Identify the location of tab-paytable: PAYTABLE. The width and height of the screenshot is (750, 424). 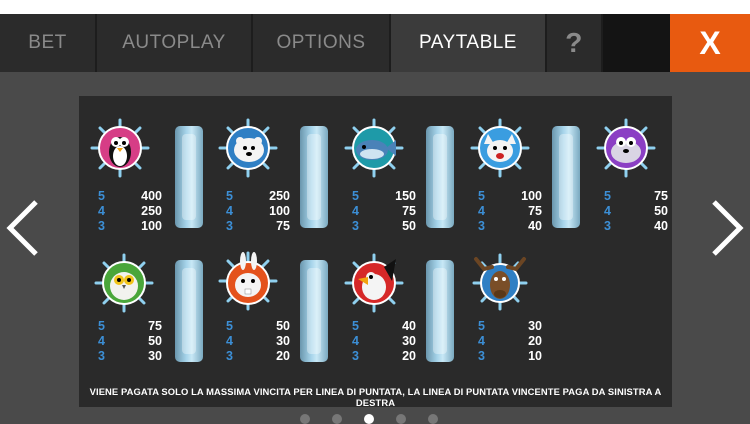
(469, 43).